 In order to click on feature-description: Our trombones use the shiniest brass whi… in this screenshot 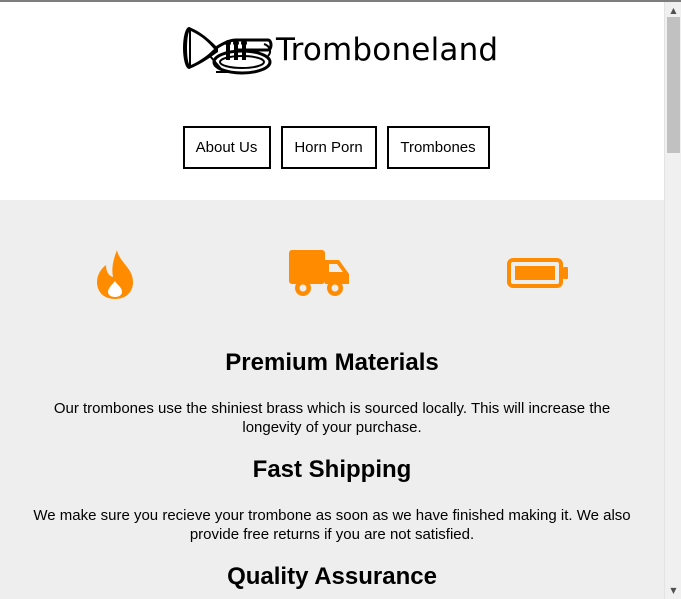, I will do `click(332, 418)`.